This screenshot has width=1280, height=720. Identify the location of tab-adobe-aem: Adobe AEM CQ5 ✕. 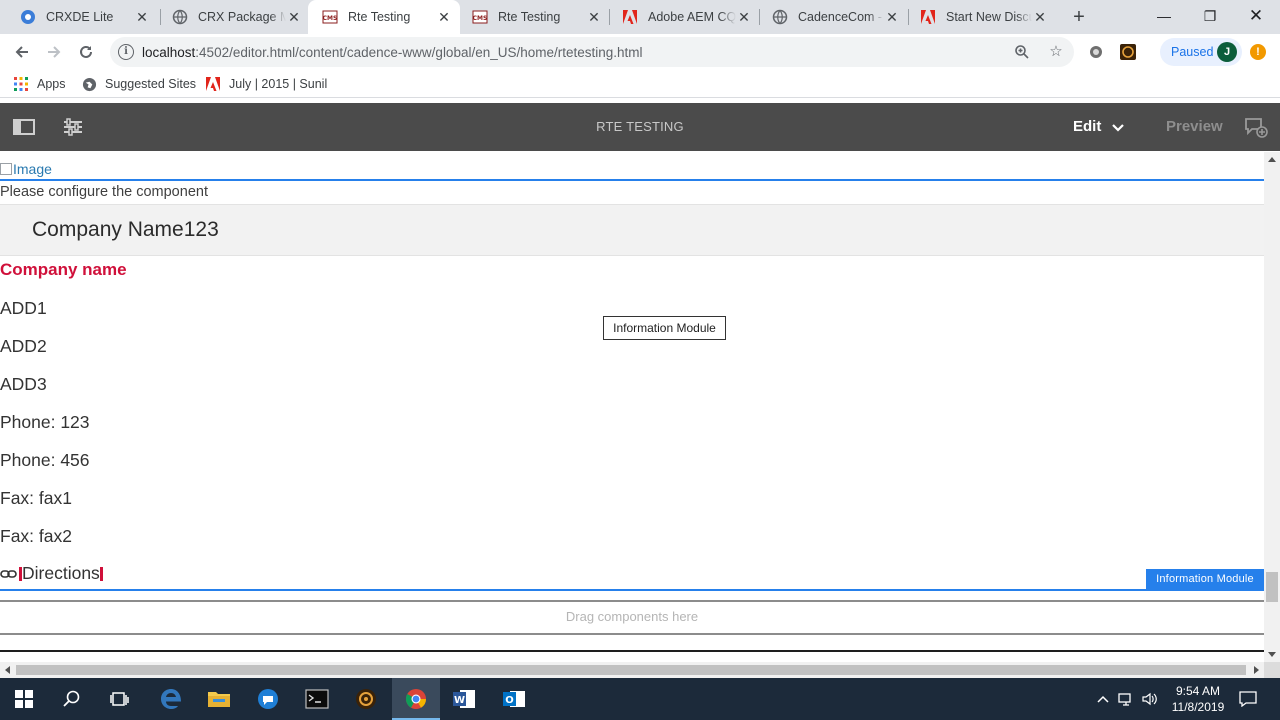
(684, 17).